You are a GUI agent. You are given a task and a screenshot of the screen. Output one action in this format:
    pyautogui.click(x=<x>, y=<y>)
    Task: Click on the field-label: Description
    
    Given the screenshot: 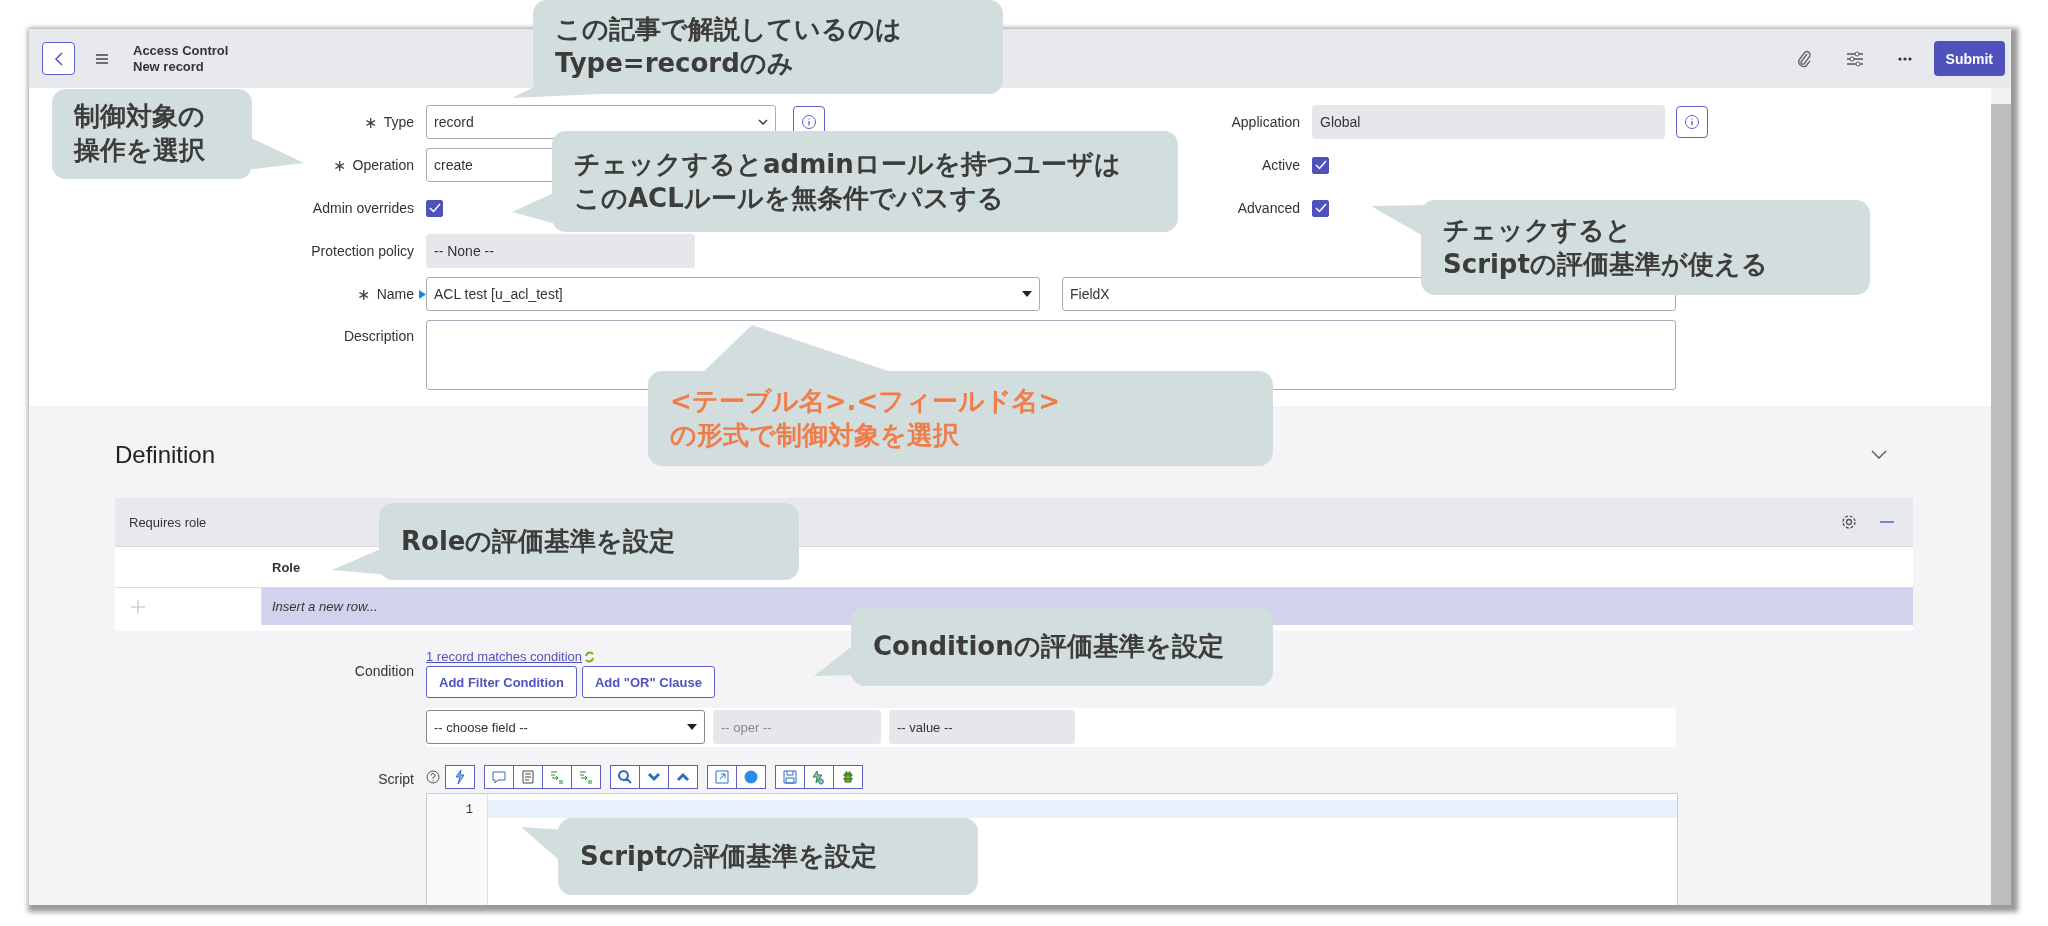 What is the action you would take?
    pyautogui.click(x=378, y=336)
    